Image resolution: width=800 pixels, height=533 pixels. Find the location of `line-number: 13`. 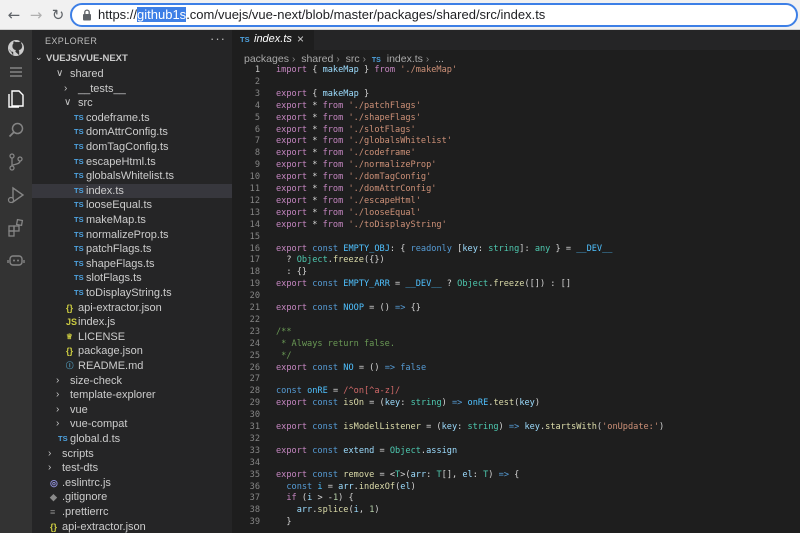

line-number: 13 is located at coordinates (254, 212).